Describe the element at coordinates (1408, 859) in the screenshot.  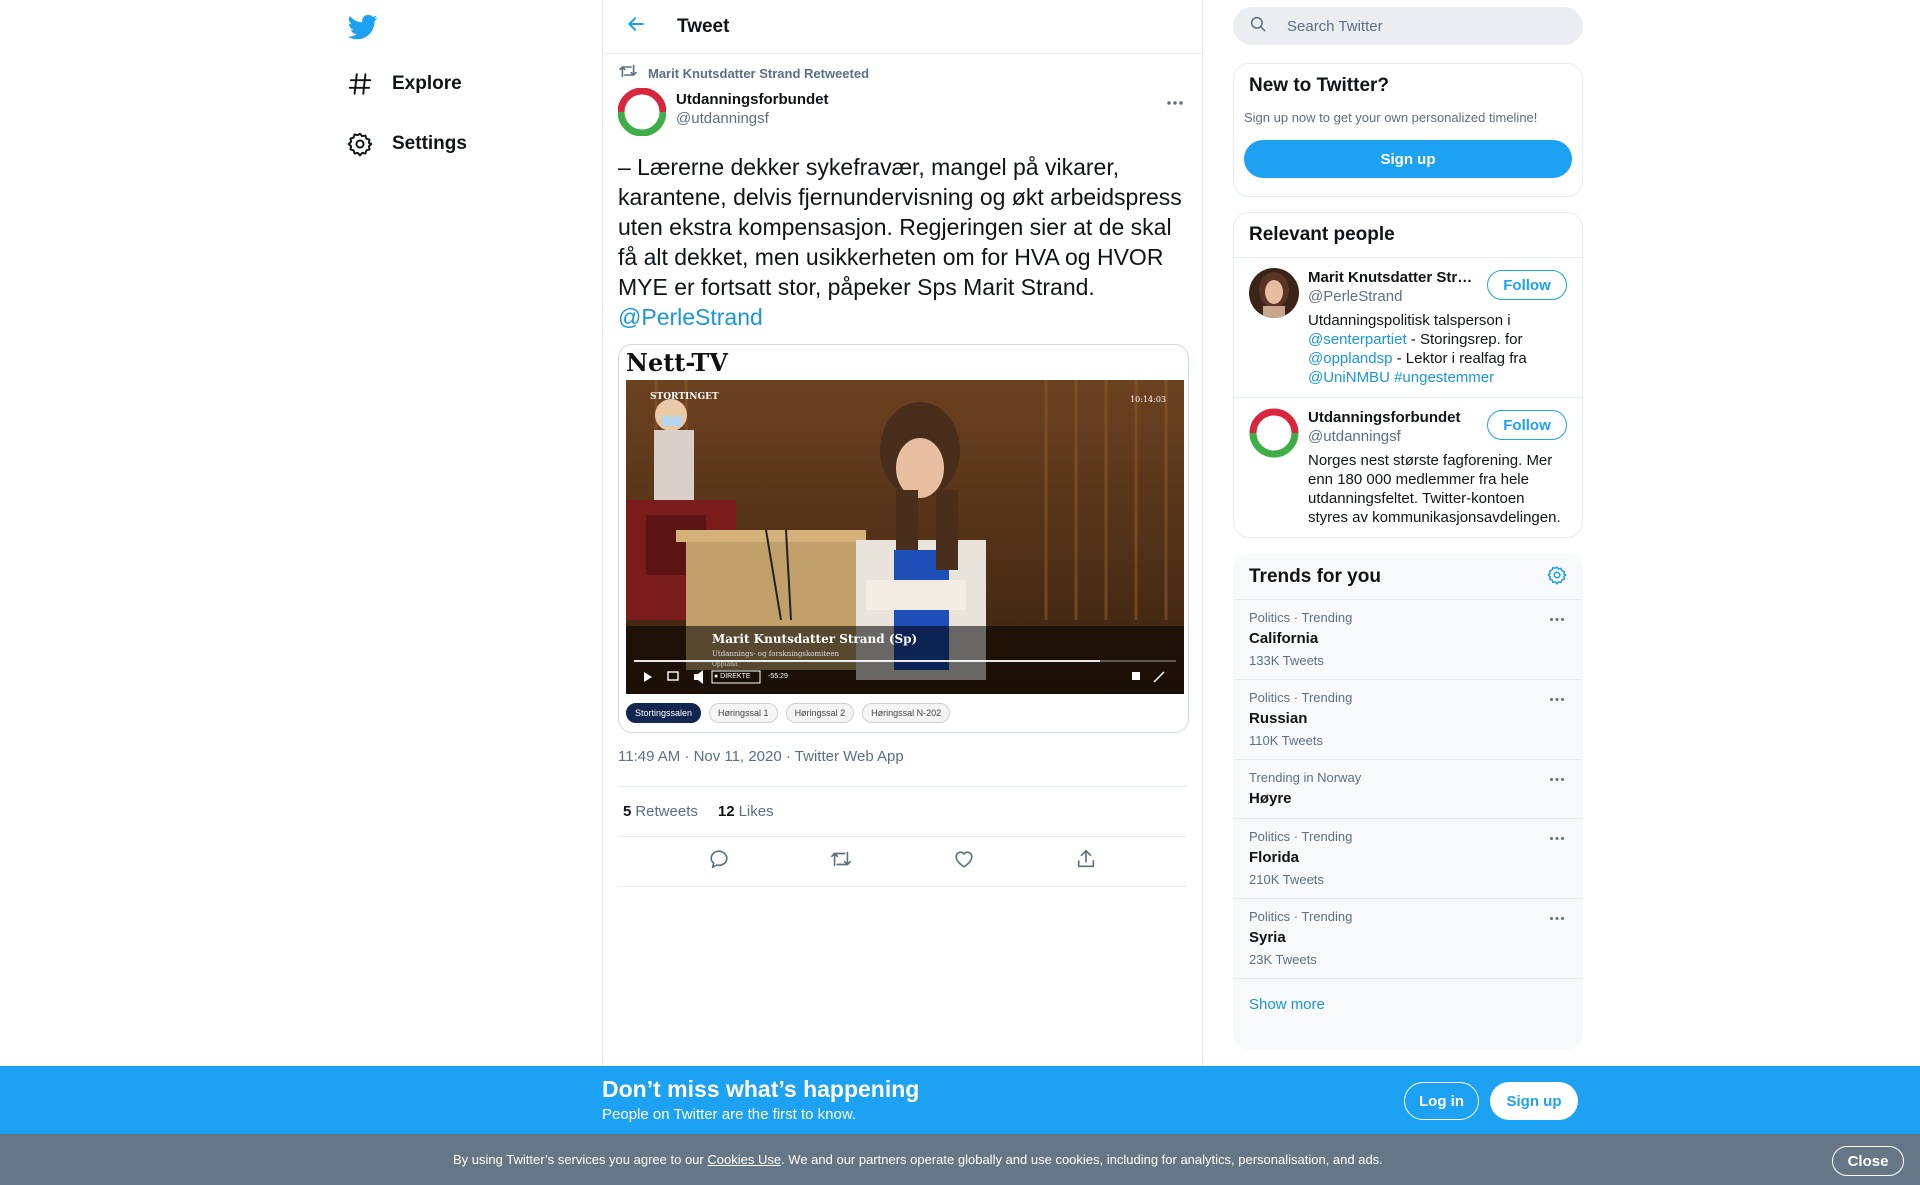
I see `trend-item: Politics · Trending Florida 210K Tweets` at that location.